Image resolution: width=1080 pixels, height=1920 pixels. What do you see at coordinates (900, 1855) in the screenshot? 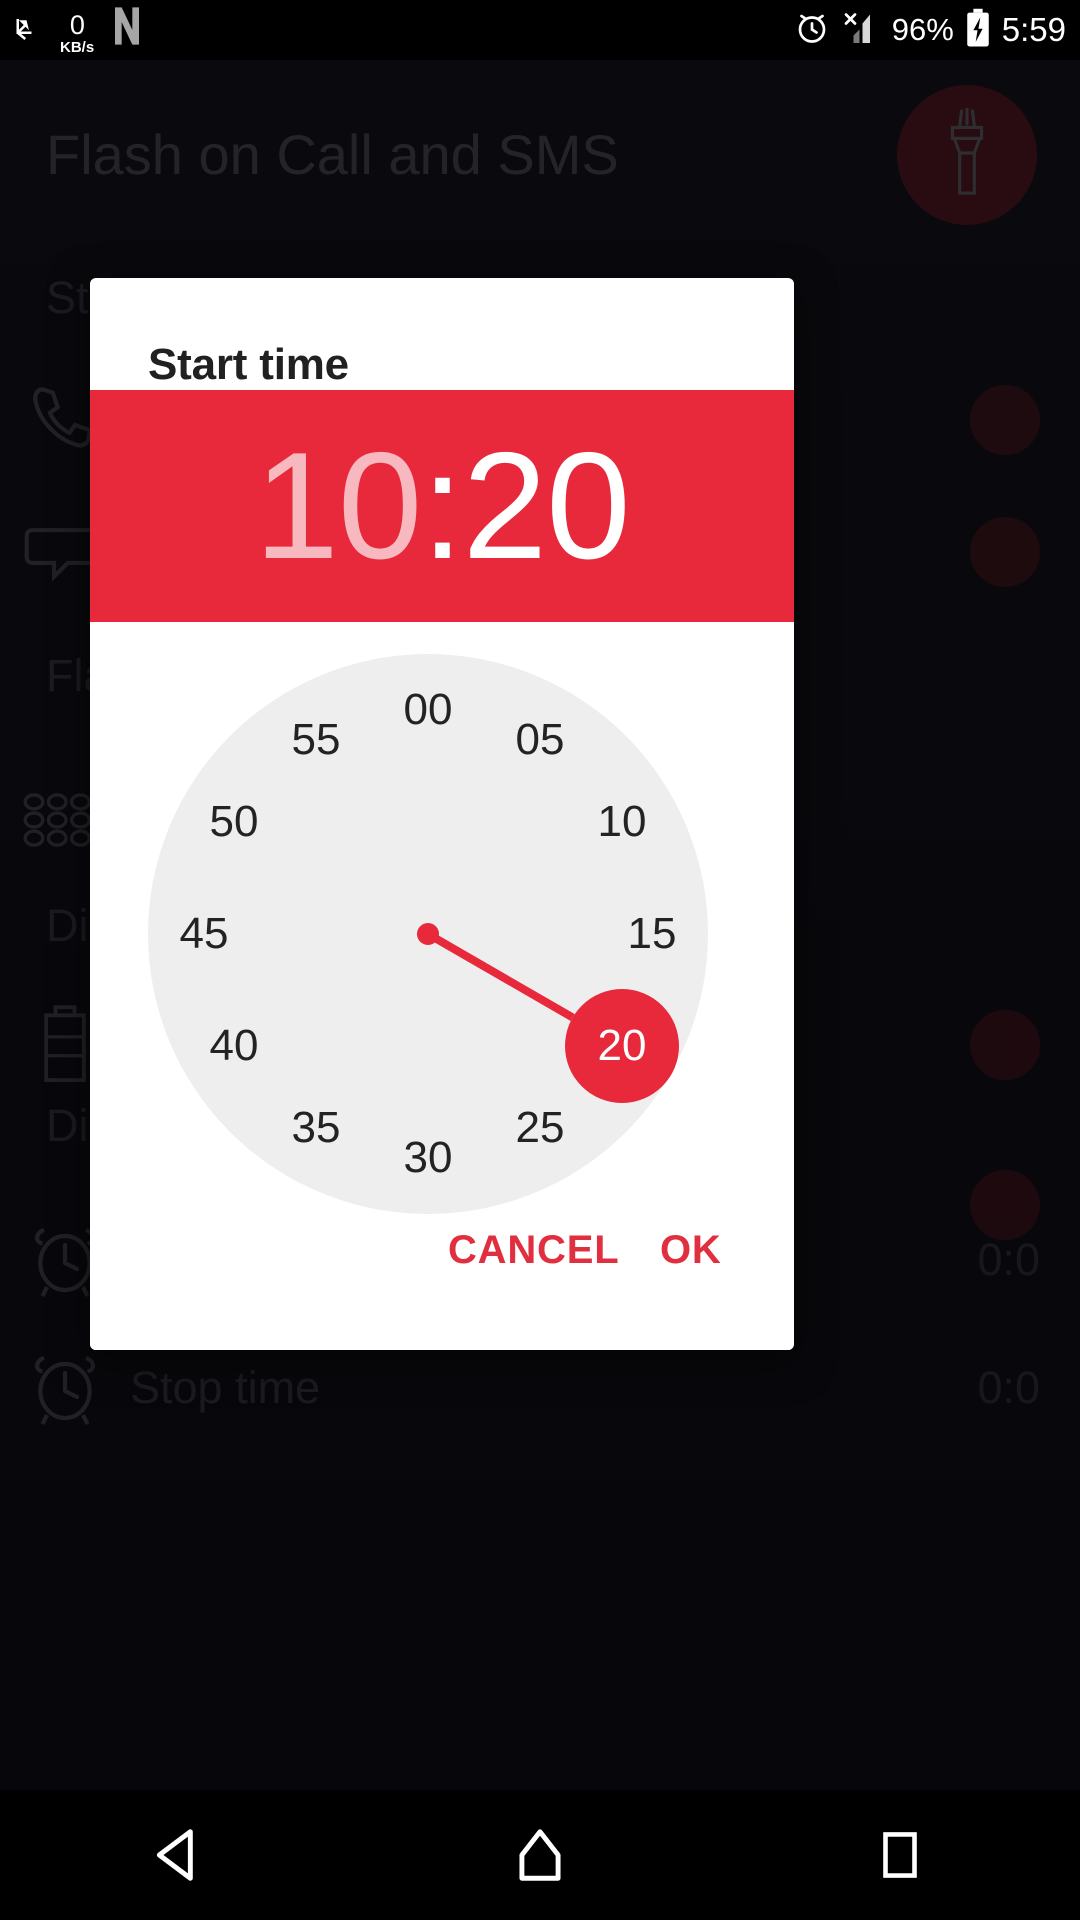
I see `recents-square-icon` at bounding box center [900, 1855].